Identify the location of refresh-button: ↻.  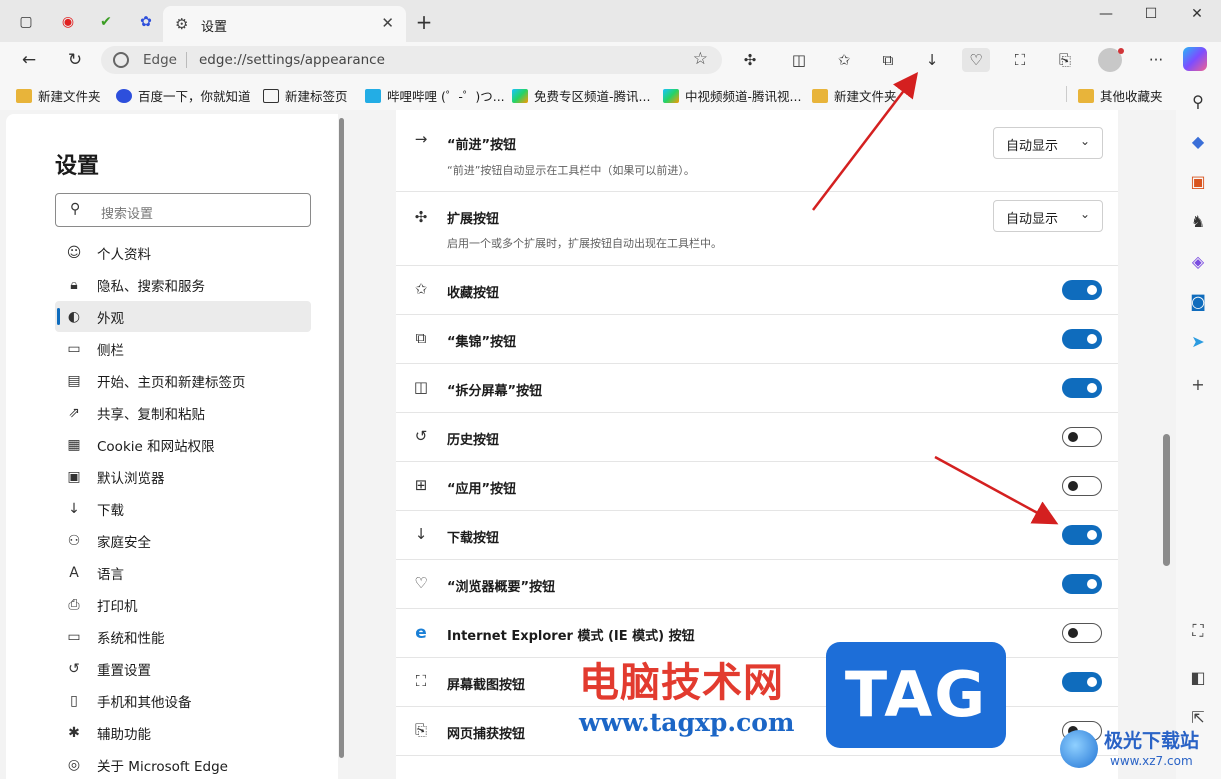
(75, 60).